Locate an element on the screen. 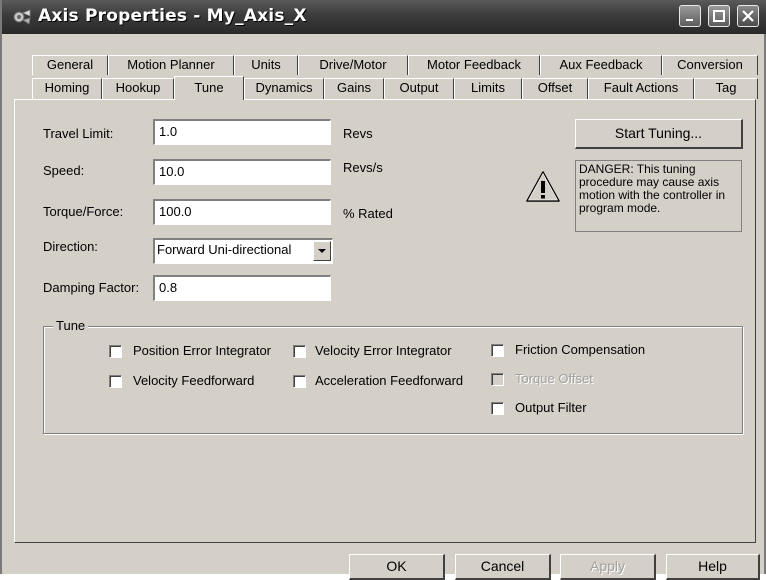 This screenshot has height=580, width=766. maximize-button is located at coordinates (719, 16).